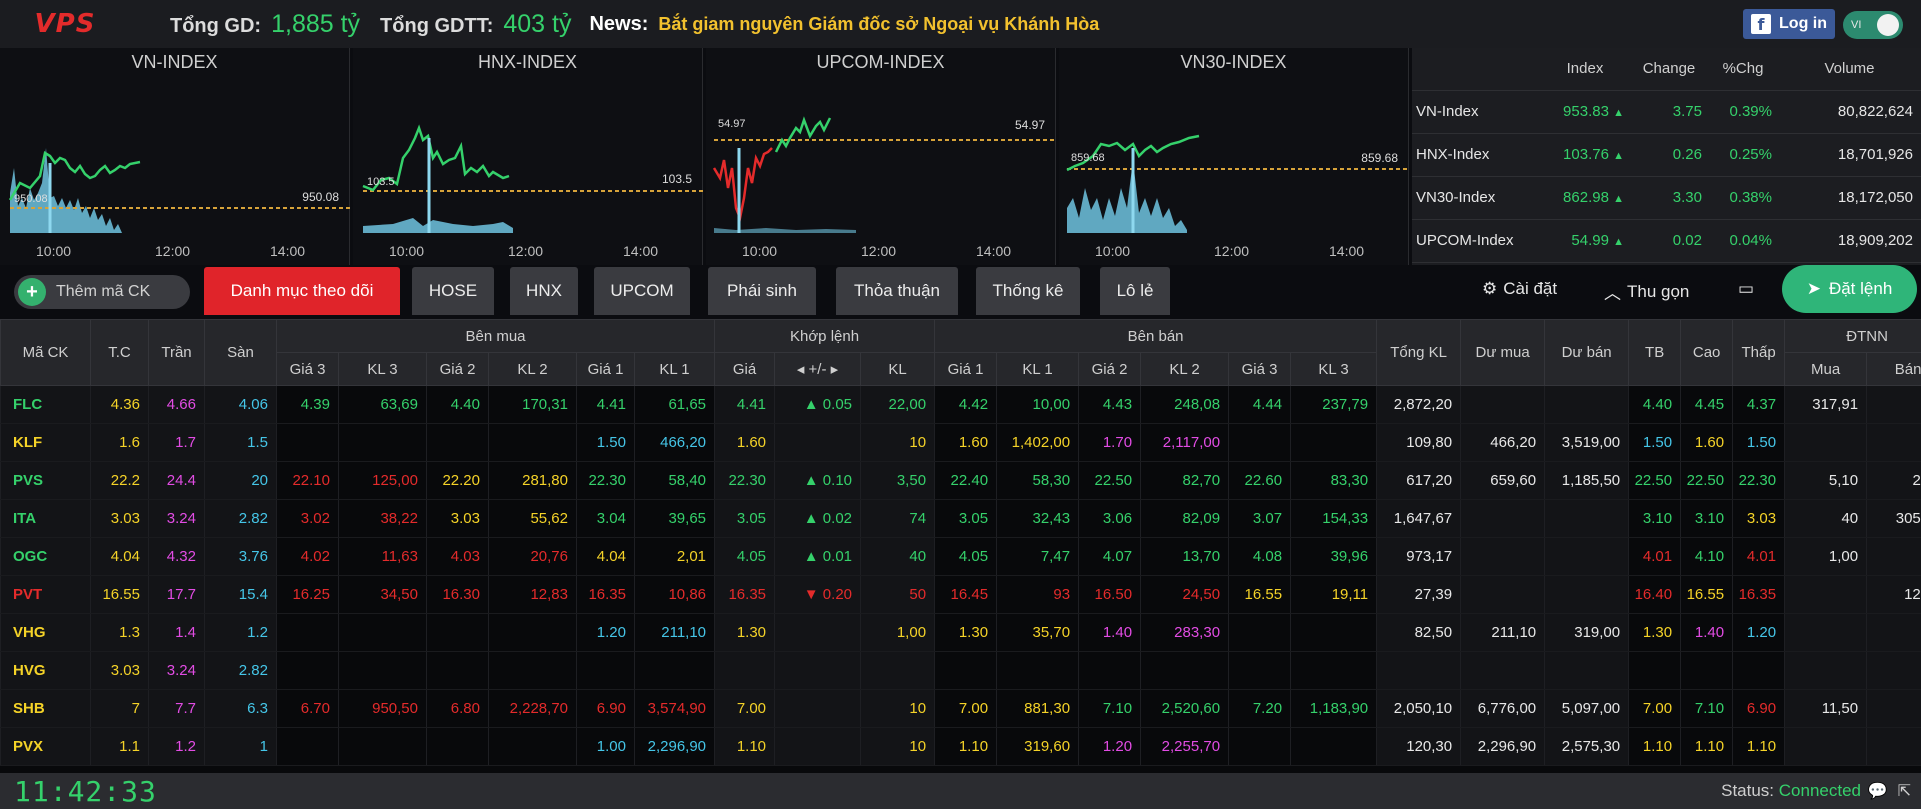 This screenshot has height=809, width=1921. What do you see at coordinates (176, 352) in the screenshot?
I see `header-ceiling: Trần` at bounding box center [176, 352].